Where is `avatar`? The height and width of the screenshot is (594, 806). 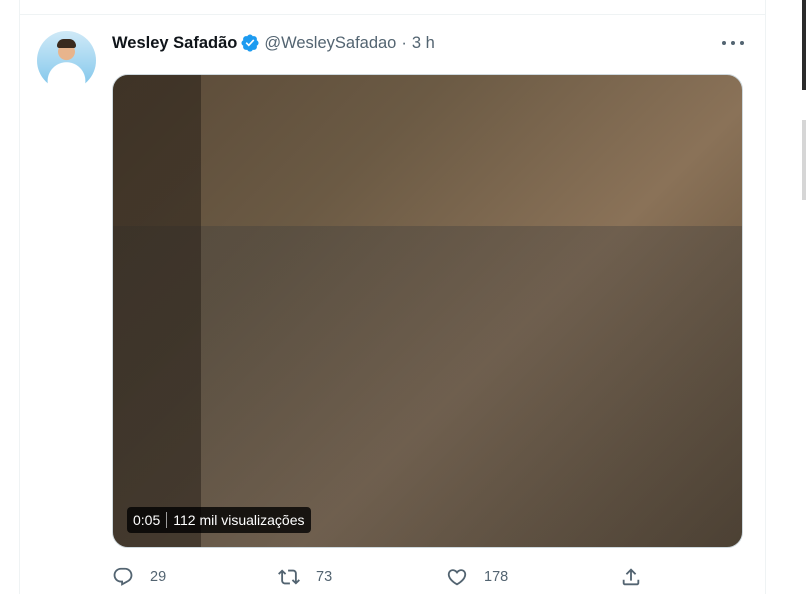 avatar is located at coordinates (66, 60).